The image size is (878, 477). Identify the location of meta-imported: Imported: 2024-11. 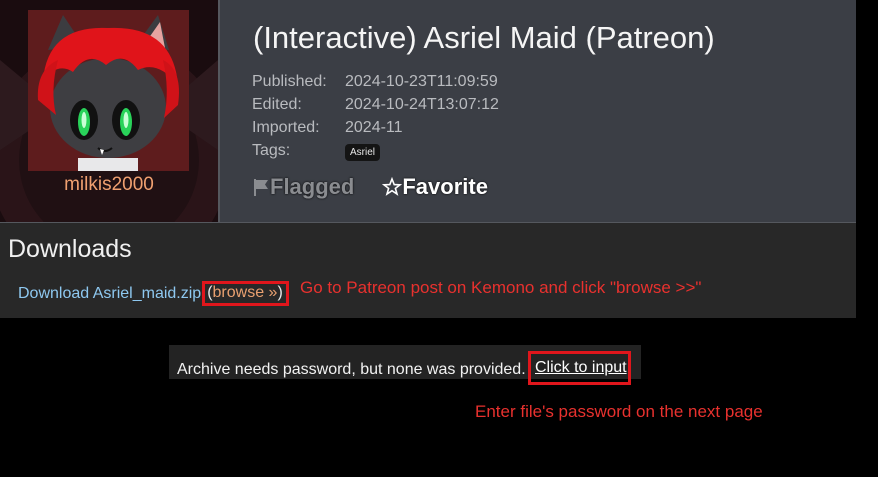
(375, 127).